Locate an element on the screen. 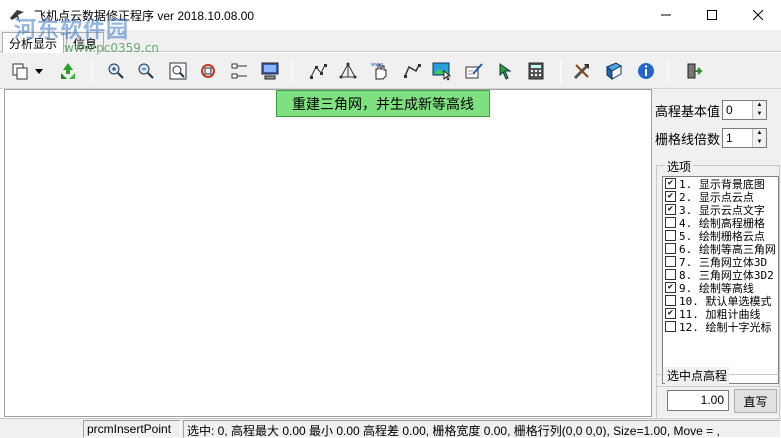  node-tree-icon is located at coordinates (239, 71).